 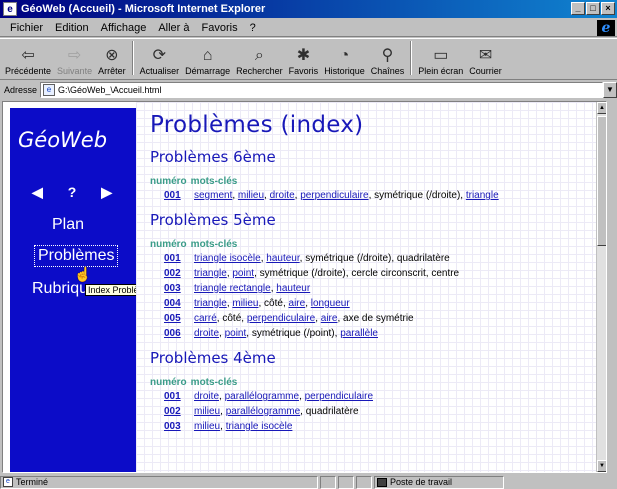 I want to click on problem-number-link: 004, so click(x=172, y=303).